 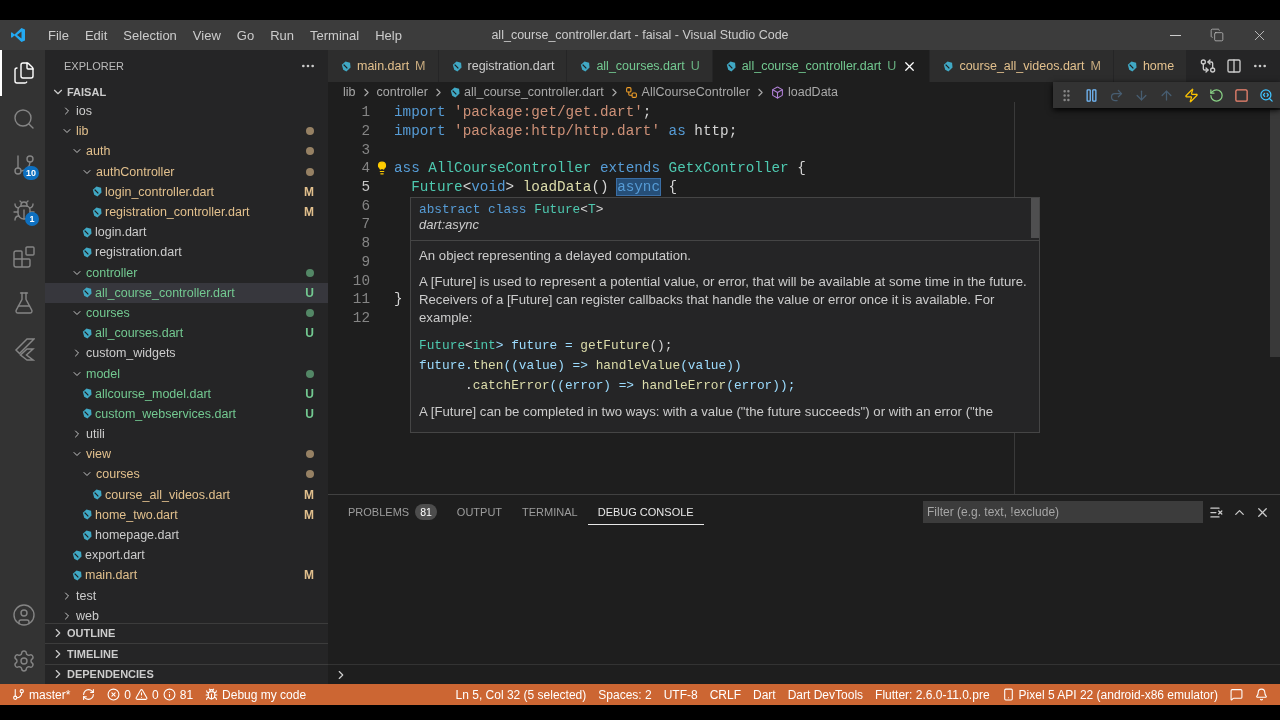 I want to click on branch-status: master*, so click(x=41, y=694).